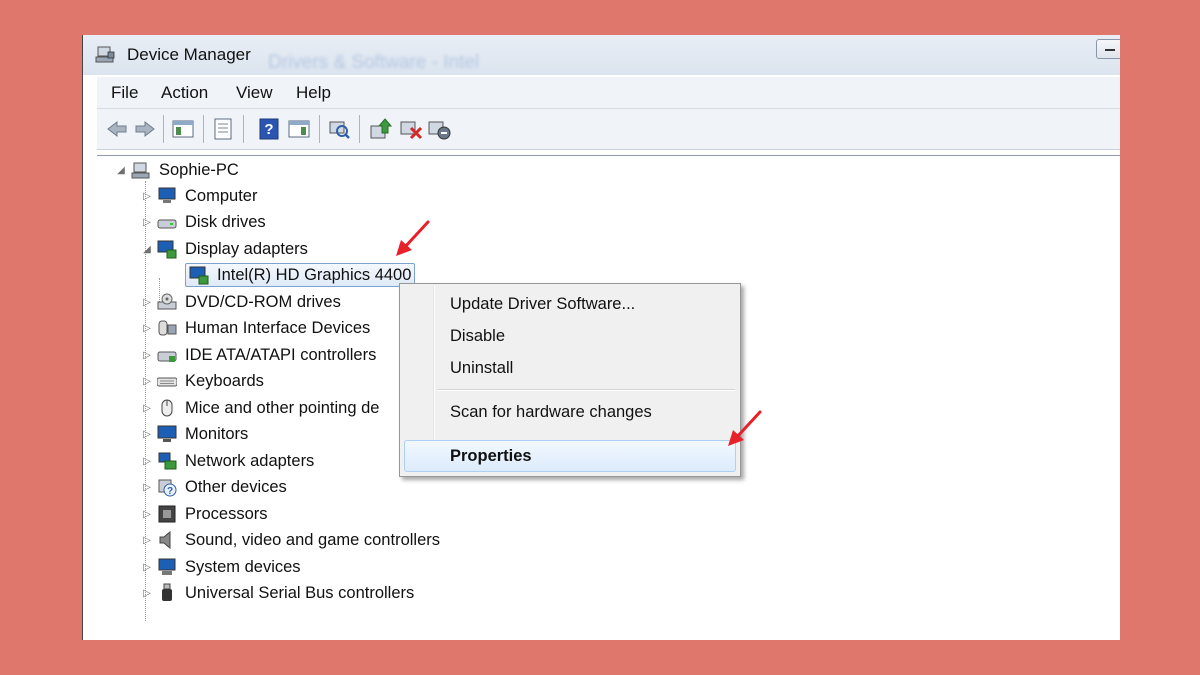 This screenshot has height=675, width=1200. I want to click on tree-item-usb-controllers: ▷ Universal Serial Bus controllers, so click(277, 593).